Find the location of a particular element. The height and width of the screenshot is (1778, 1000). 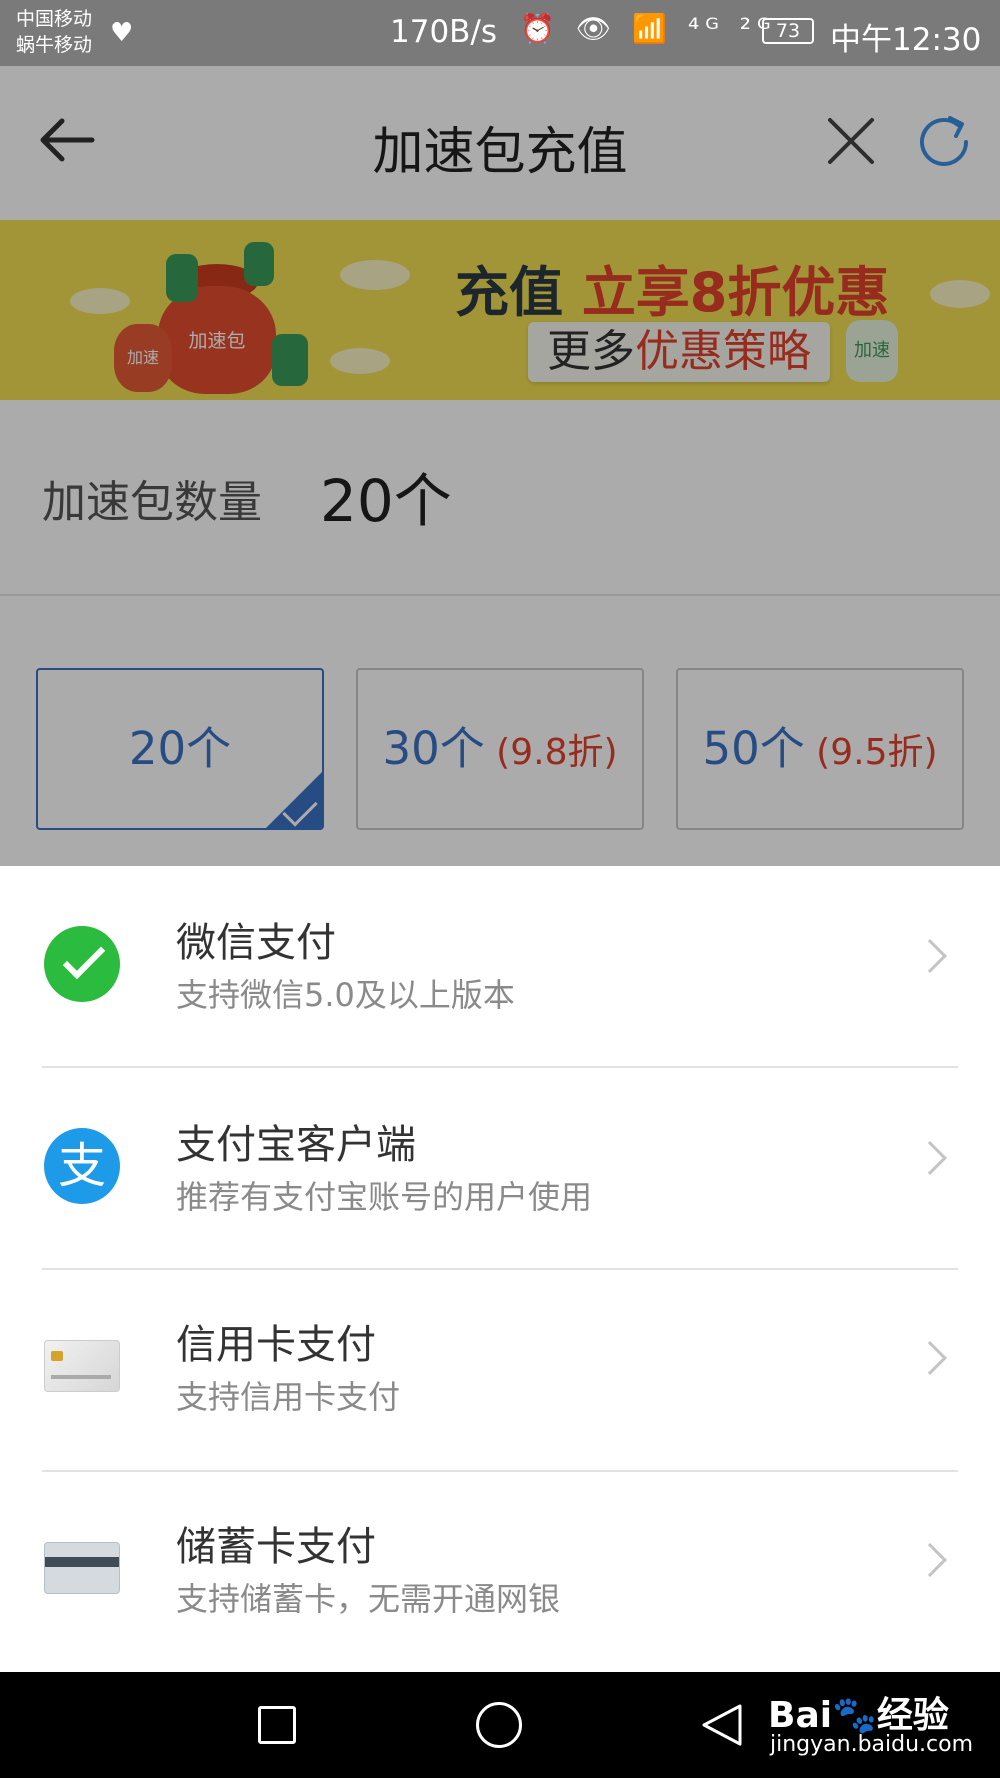

payment-alipay: 支 支付宝客户端 推荐有支付宝账号的用户使用 is located at coordinates (500, 1169).